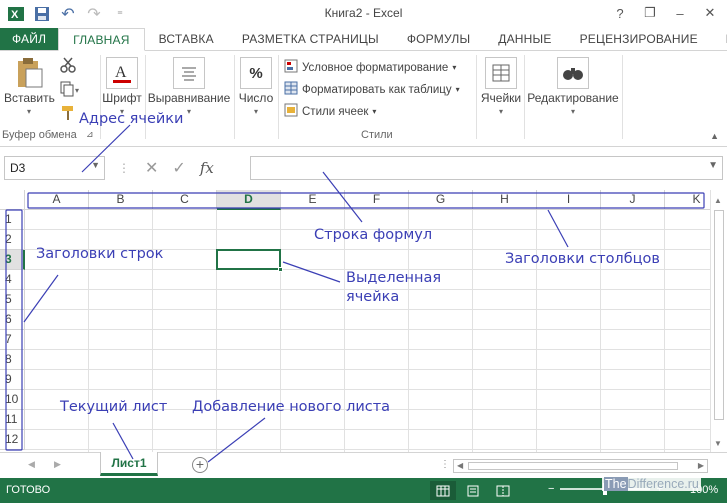 The width and height of the screenshot is (727, 503). What do you see at coordinates (714, 136) in the screenshot?
I see `collapse-ribbon-icon: ▲` at bounding box center [714, 136].